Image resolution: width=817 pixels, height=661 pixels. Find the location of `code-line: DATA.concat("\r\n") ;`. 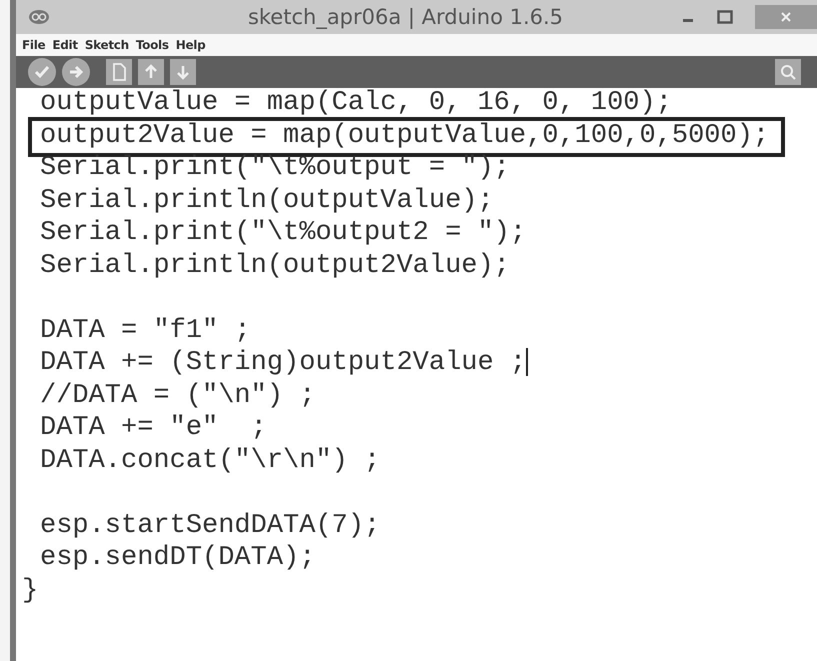

code-line: DATA.concat("\r\n") ; is located at coordinates (210, 462).